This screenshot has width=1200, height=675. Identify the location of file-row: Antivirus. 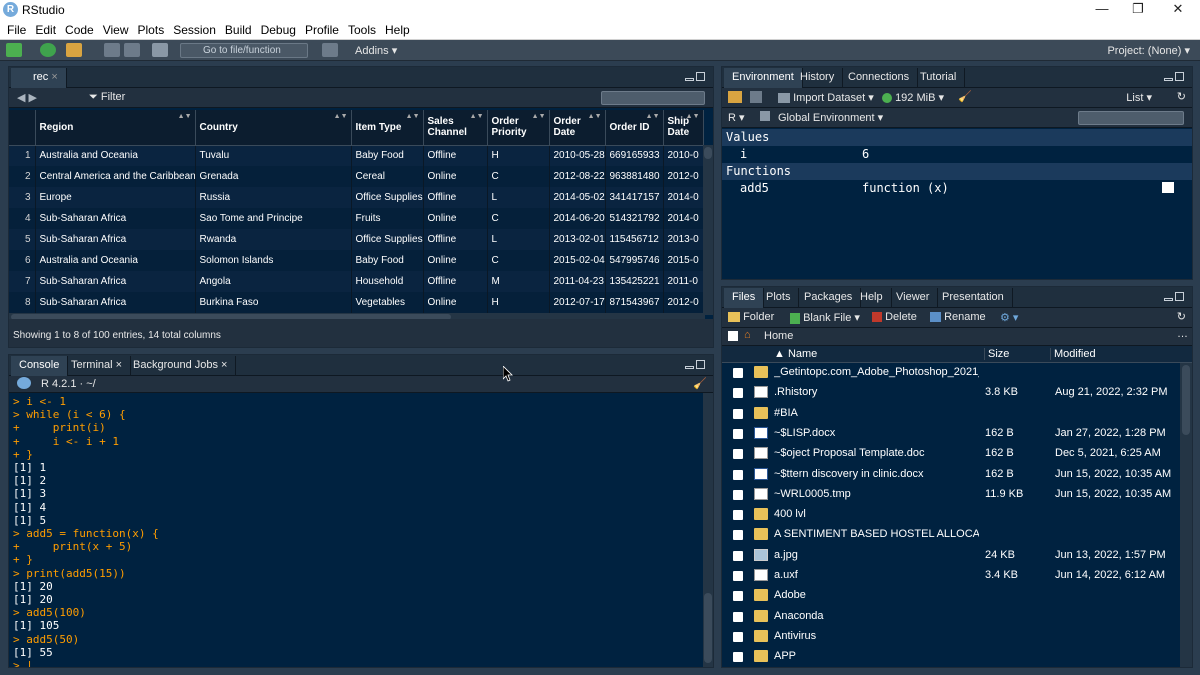
(950, 637).